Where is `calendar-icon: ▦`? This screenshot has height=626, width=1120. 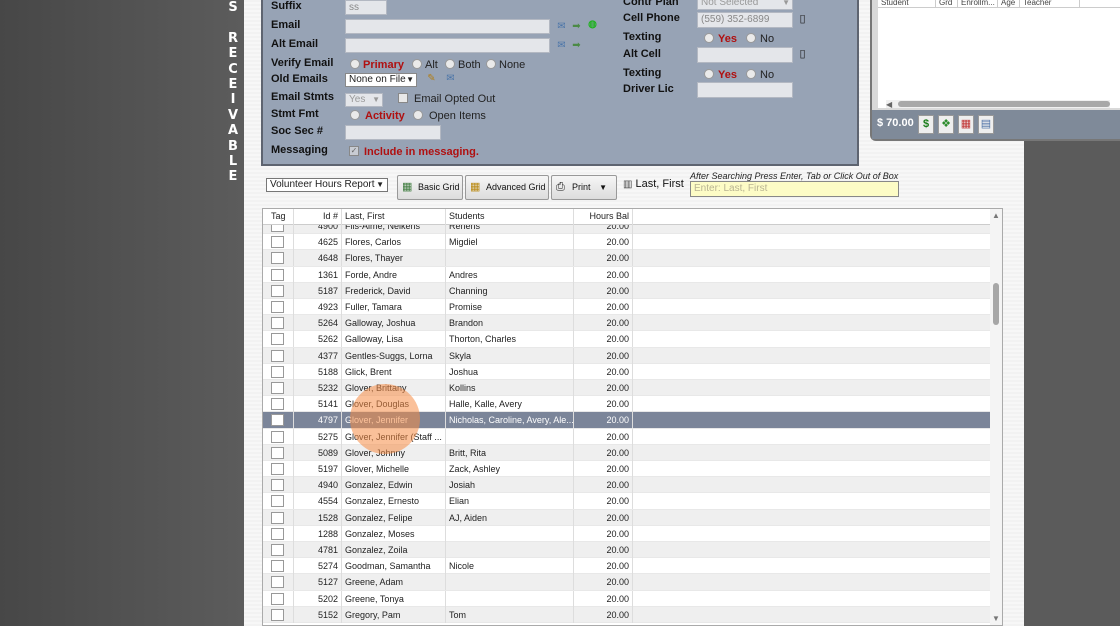
calendar-icon: ▦ is located at coordinates (966, 124).